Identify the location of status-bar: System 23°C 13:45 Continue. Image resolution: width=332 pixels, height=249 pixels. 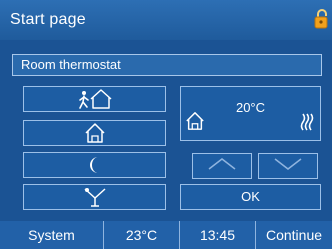
(166, 235).